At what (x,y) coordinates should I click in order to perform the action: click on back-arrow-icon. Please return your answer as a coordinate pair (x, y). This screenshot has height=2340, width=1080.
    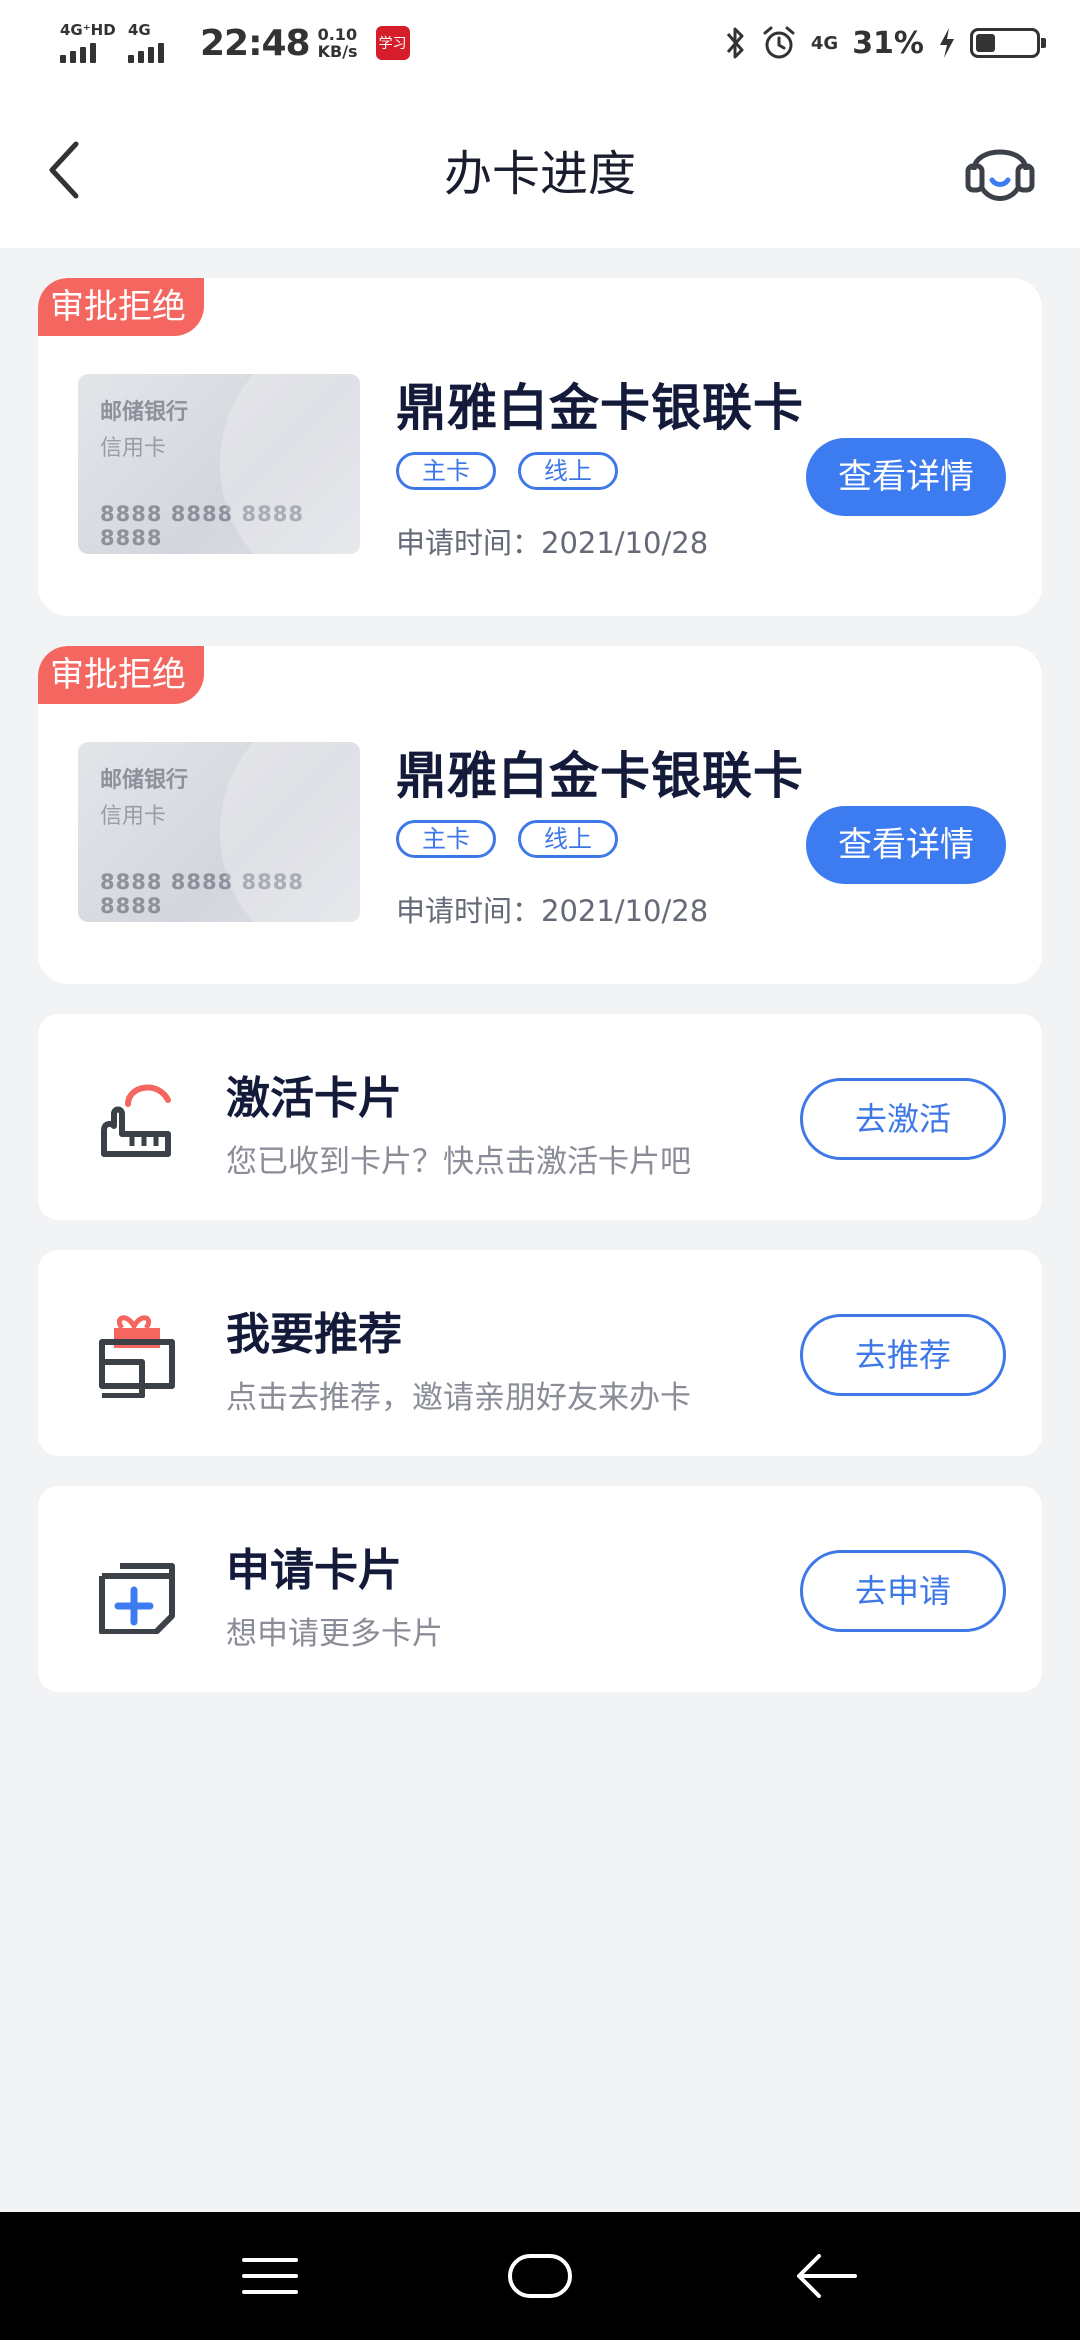
    Looking at the image, I should click on (827, 2276).